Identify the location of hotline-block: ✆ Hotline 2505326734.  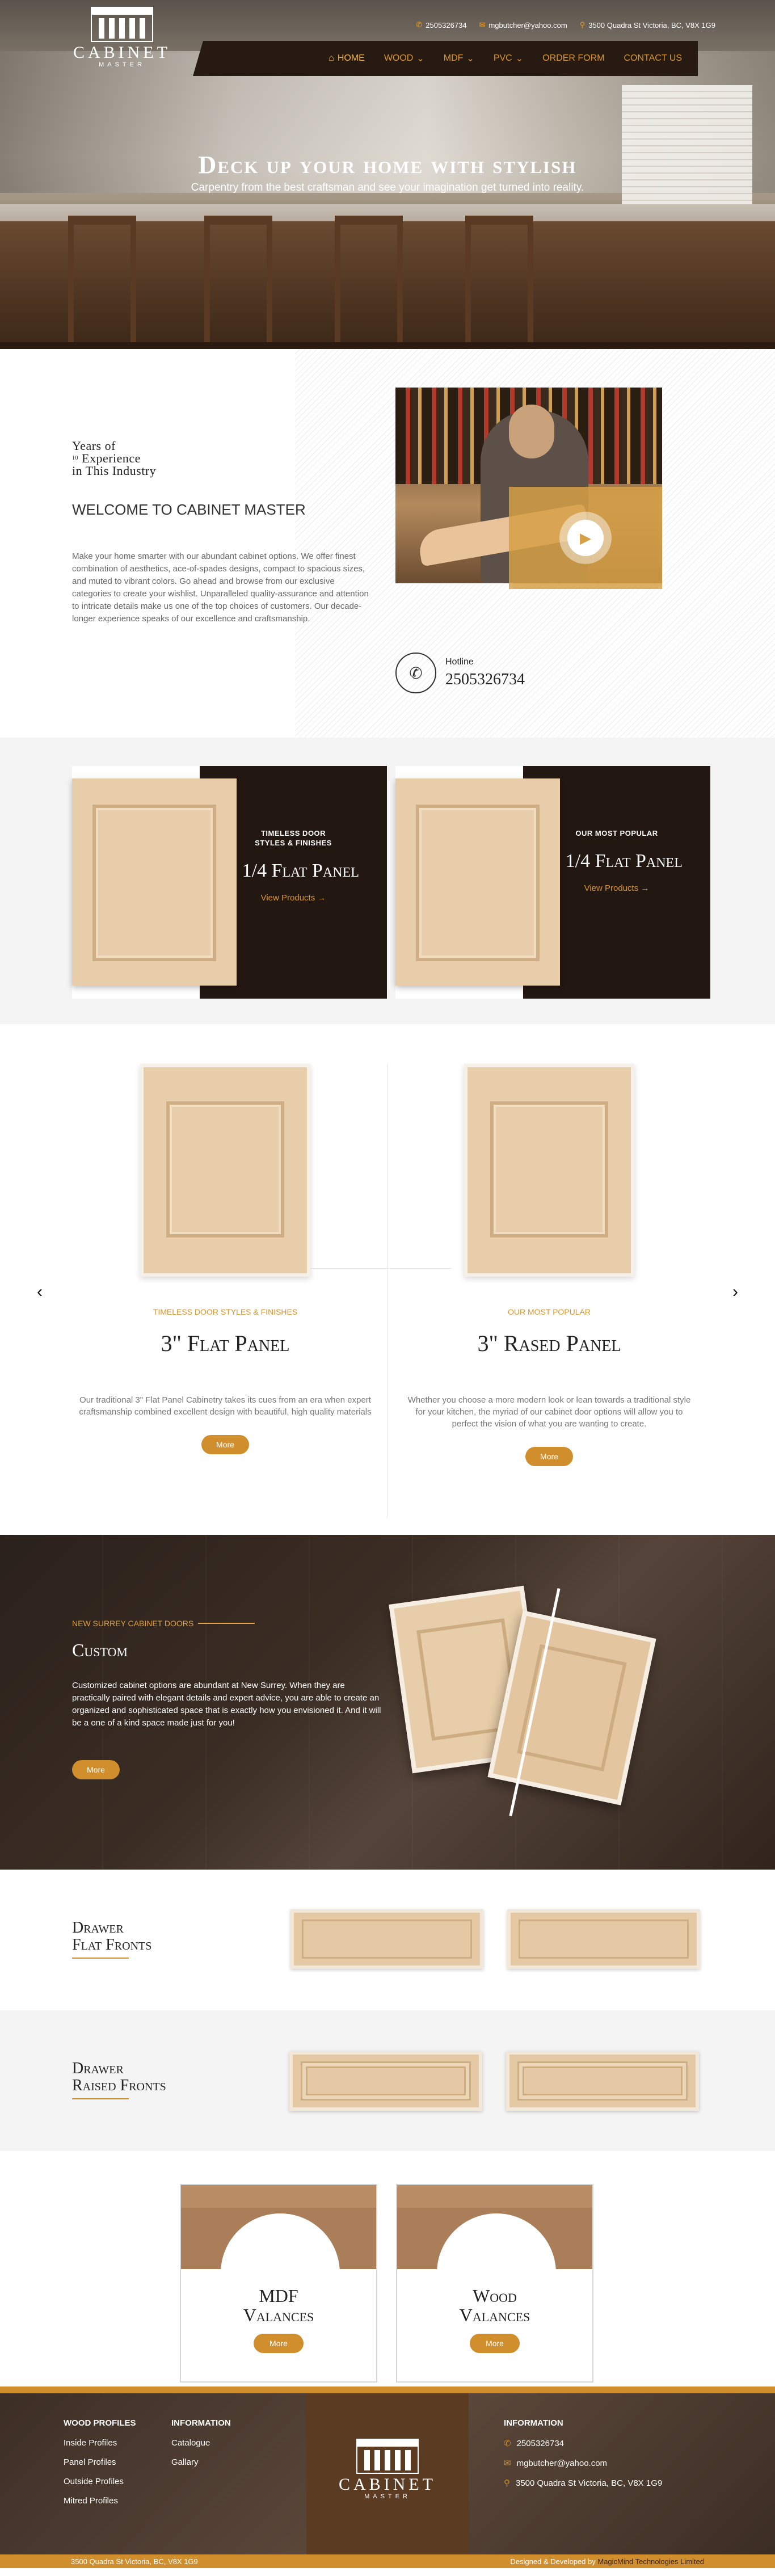
(460, 673).